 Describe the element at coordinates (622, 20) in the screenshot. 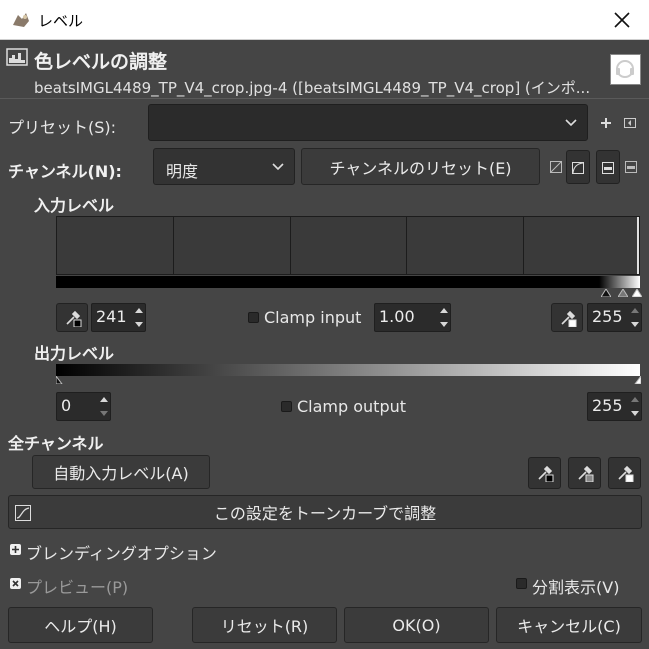

I see `close-icon` at that location.